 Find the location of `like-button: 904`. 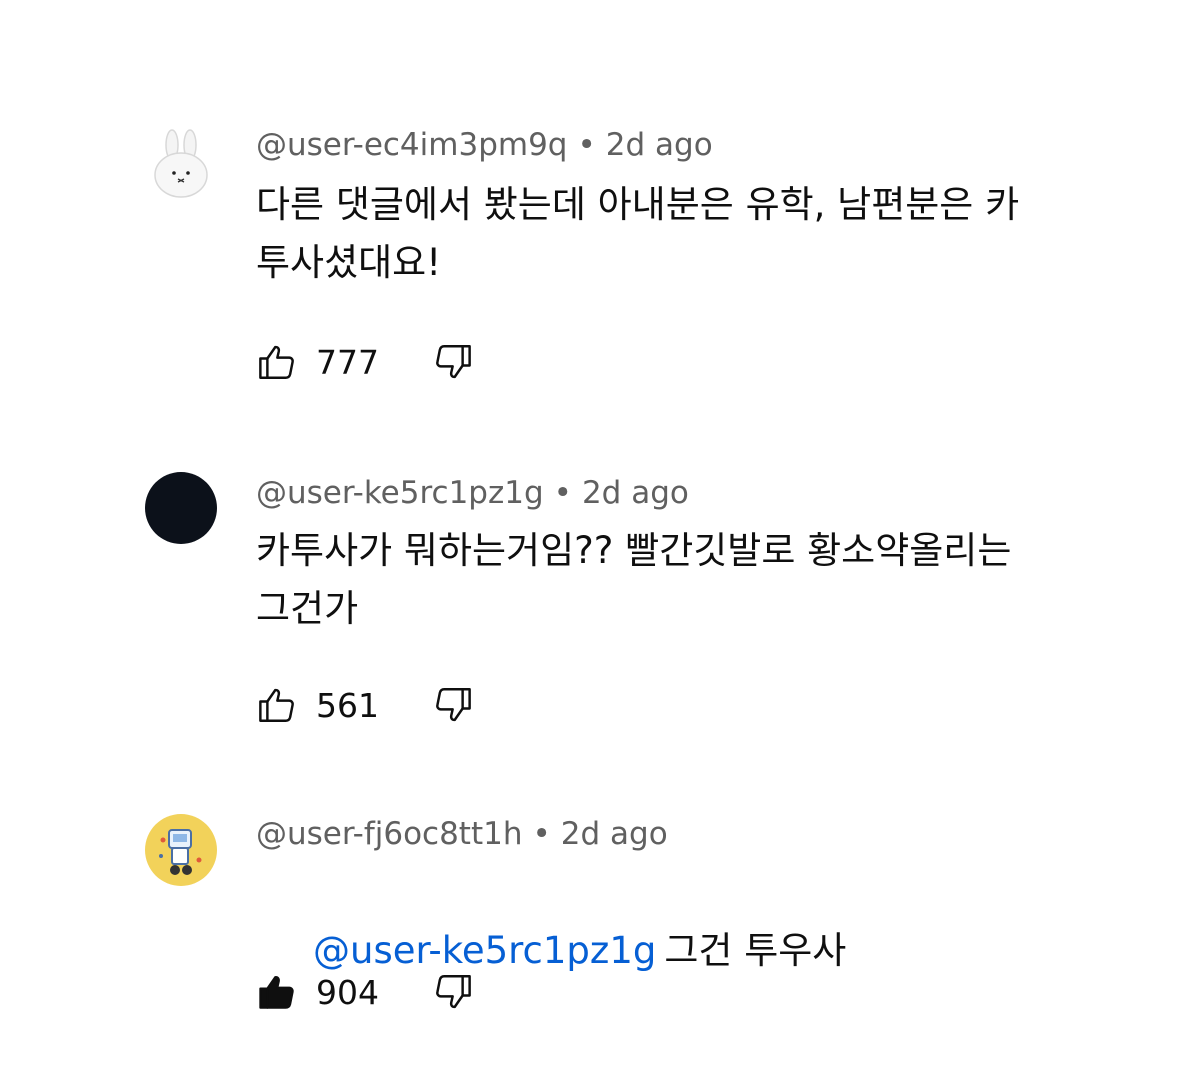

like-button: 904 is located at coordinates (326, 992).